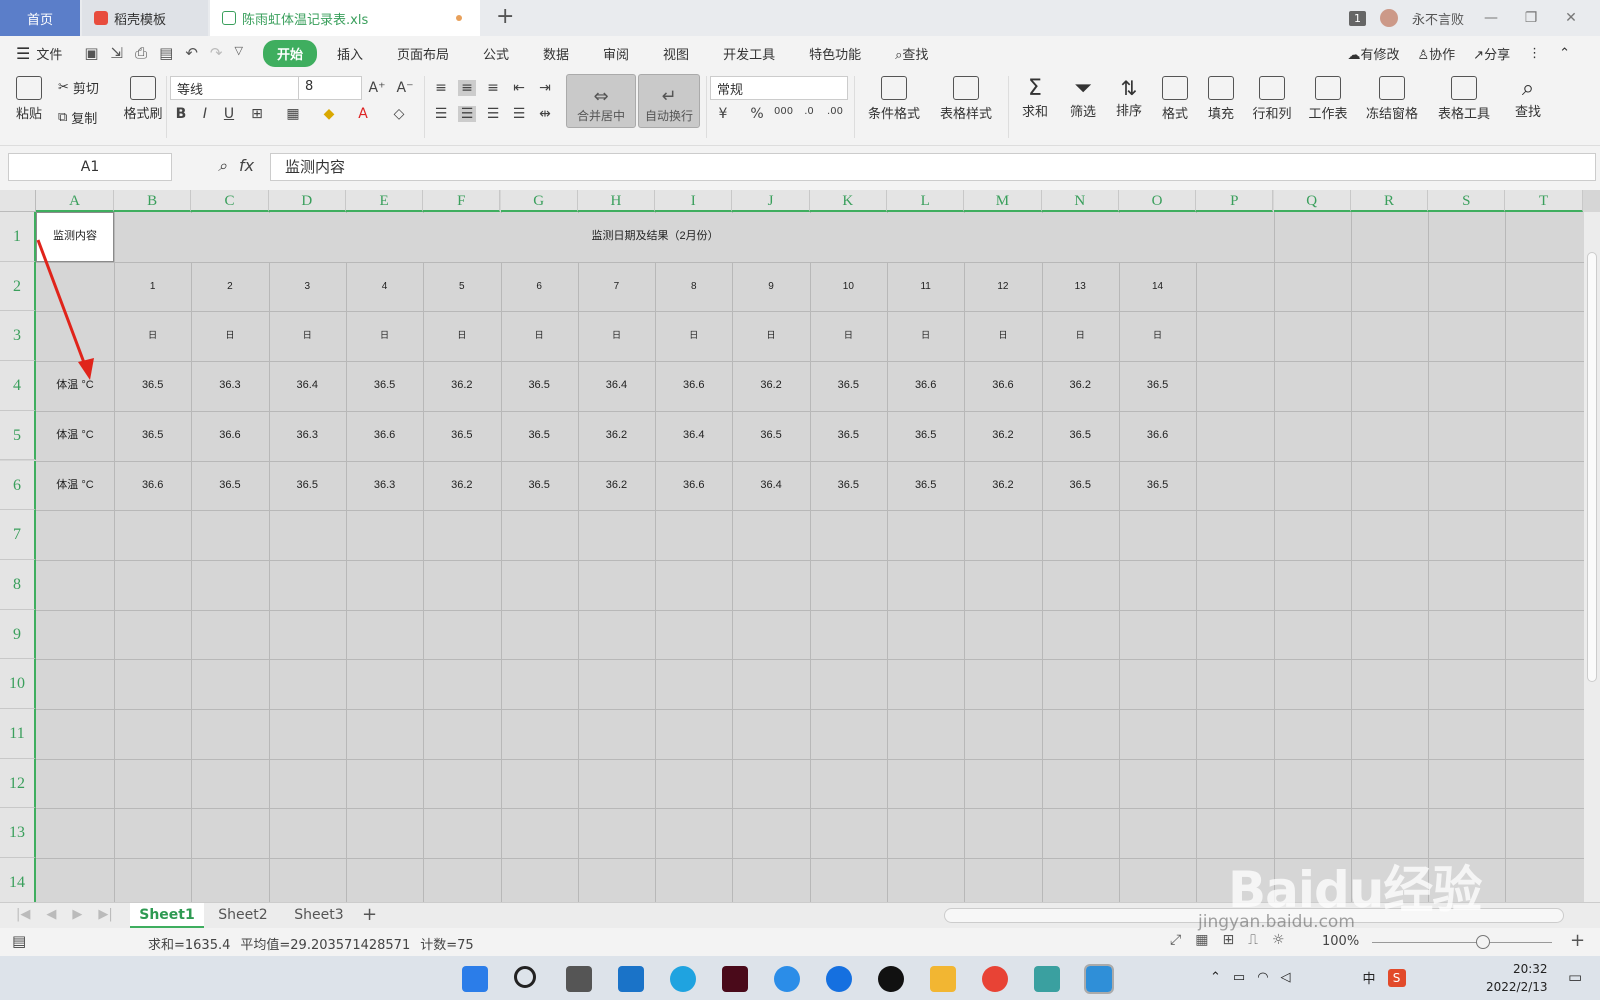  What do you see at coordinates (1564, 53) in the screenshot?
I see `collapse-ribbon-icon: ⌃` at bounding box center [1564, 53].